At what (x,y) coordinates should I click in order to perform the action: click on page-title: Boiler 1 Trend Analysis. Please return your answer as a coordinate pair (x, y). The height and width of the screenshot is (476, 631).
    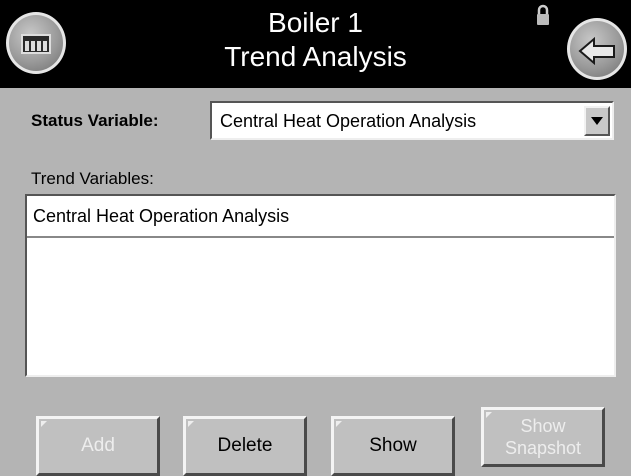
    Looking at the image, I should click on (315, 40).